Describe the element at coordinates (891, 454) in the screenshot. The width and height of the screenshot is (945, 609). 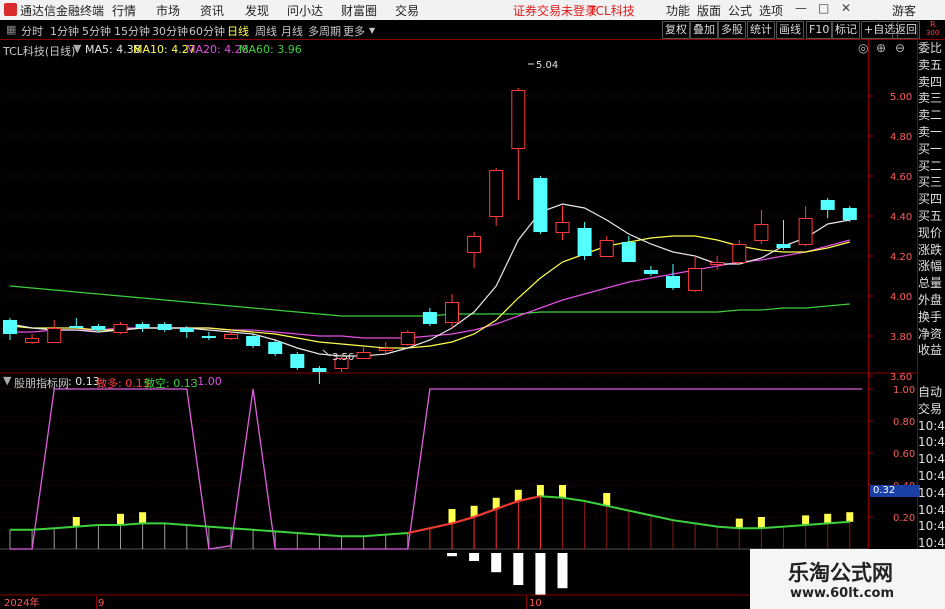
I see `indicator-axis: 1.000.800.600.400.20` at that location.